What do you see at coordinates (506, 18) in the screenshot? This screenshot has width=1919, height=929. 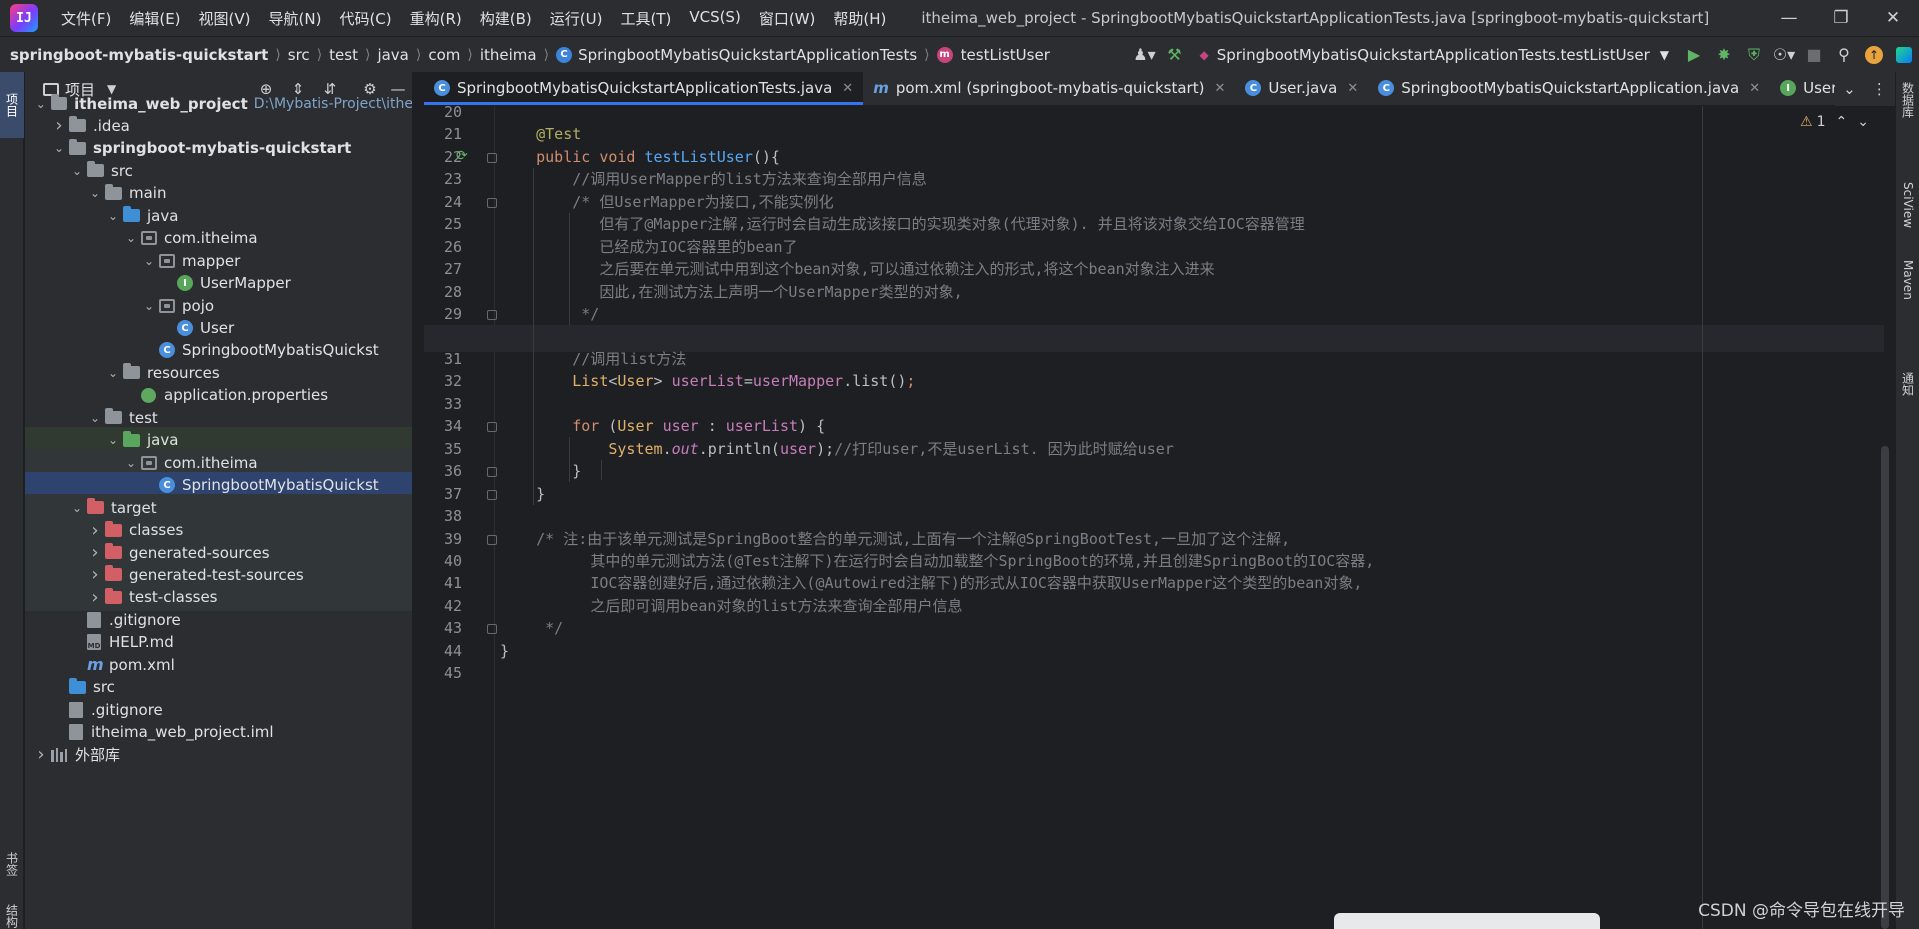 I see `menu-item: 构建(B)` at bounding box center [506, 18].